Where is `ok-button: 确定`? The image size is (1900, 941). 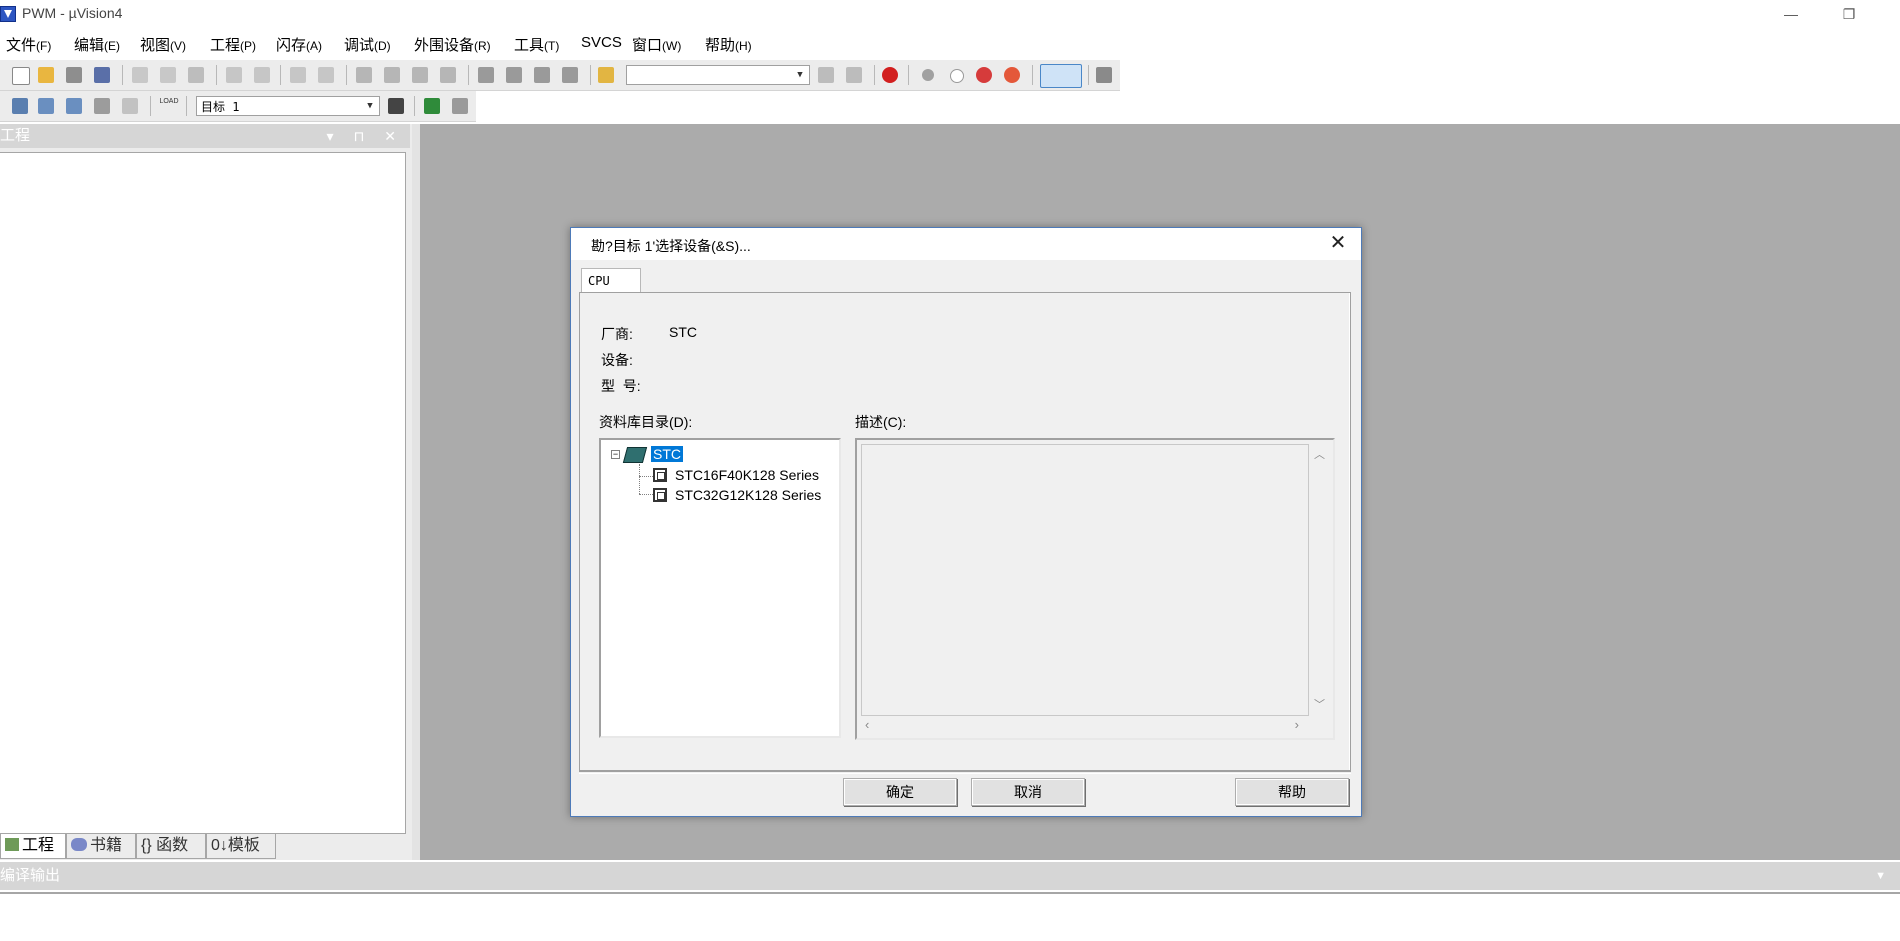
ok-button: 确定 is located at coordinates (900, 792).